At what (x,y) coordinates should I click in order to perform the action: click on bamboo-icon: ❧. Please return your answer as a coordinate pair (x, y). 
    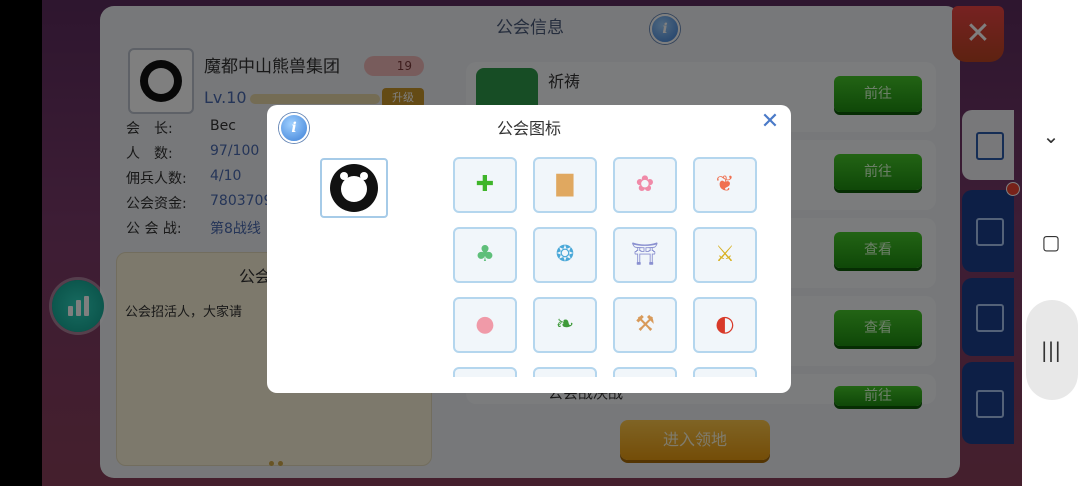
    Looking at the image, I should click on (565, 324).